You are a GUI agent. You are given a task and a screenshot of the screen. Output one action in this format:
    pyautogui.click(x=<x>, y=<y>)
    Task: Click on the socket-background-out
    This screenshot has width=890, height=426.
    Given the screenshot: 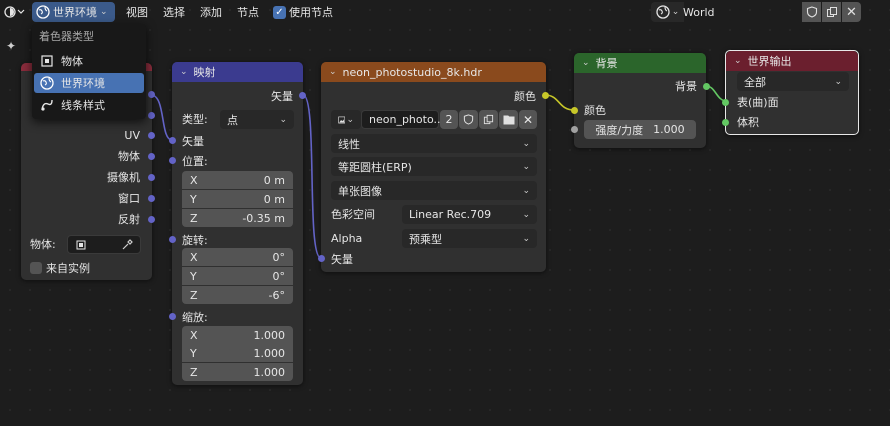 What is the action you would take?
    pyautogui.click(x=706, y=86)
    